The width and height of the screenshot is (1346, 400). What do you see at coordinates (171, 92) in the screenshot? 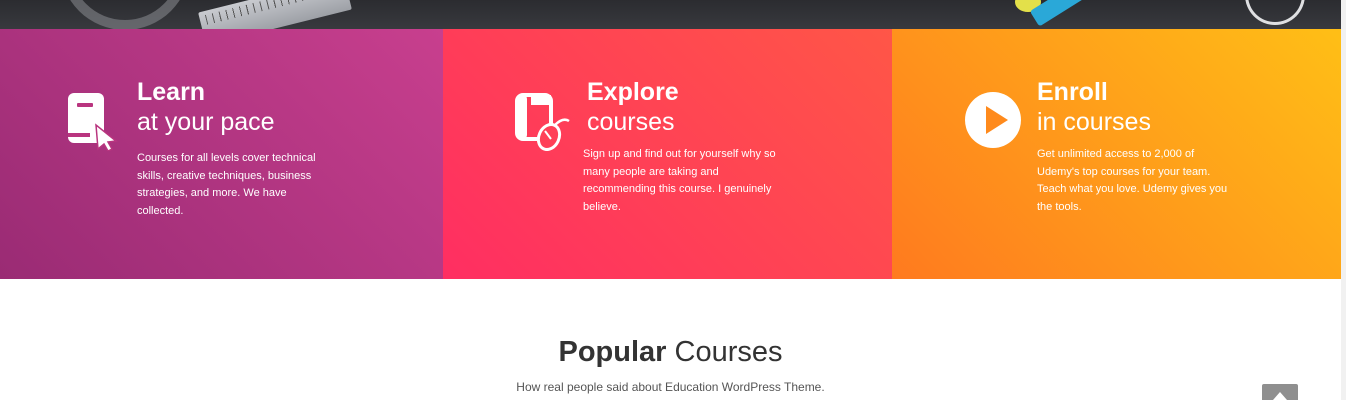
I see `feature-title-bold: Learn` at bounding box center [171, 92].